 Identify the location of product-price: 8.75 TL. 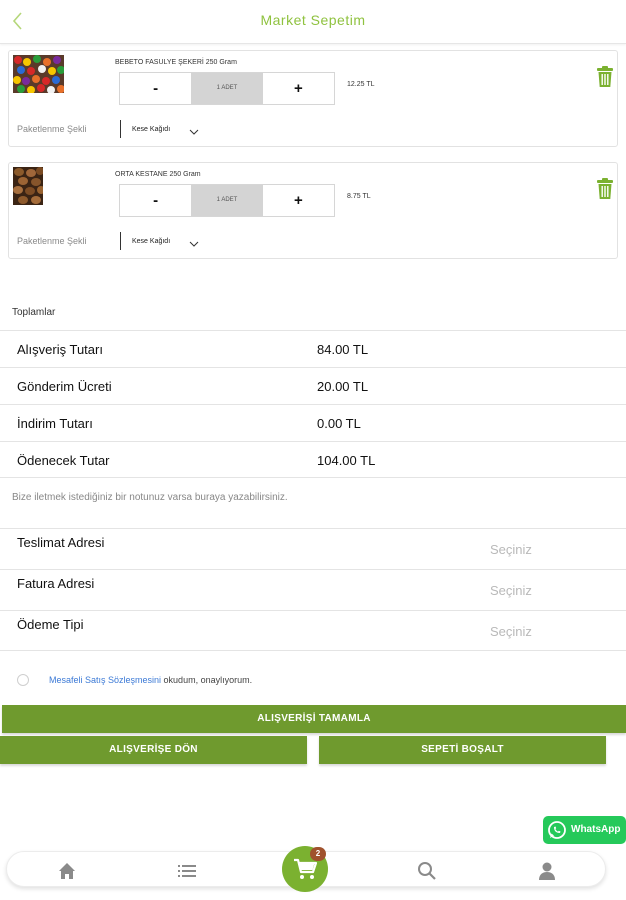
(359, 196).